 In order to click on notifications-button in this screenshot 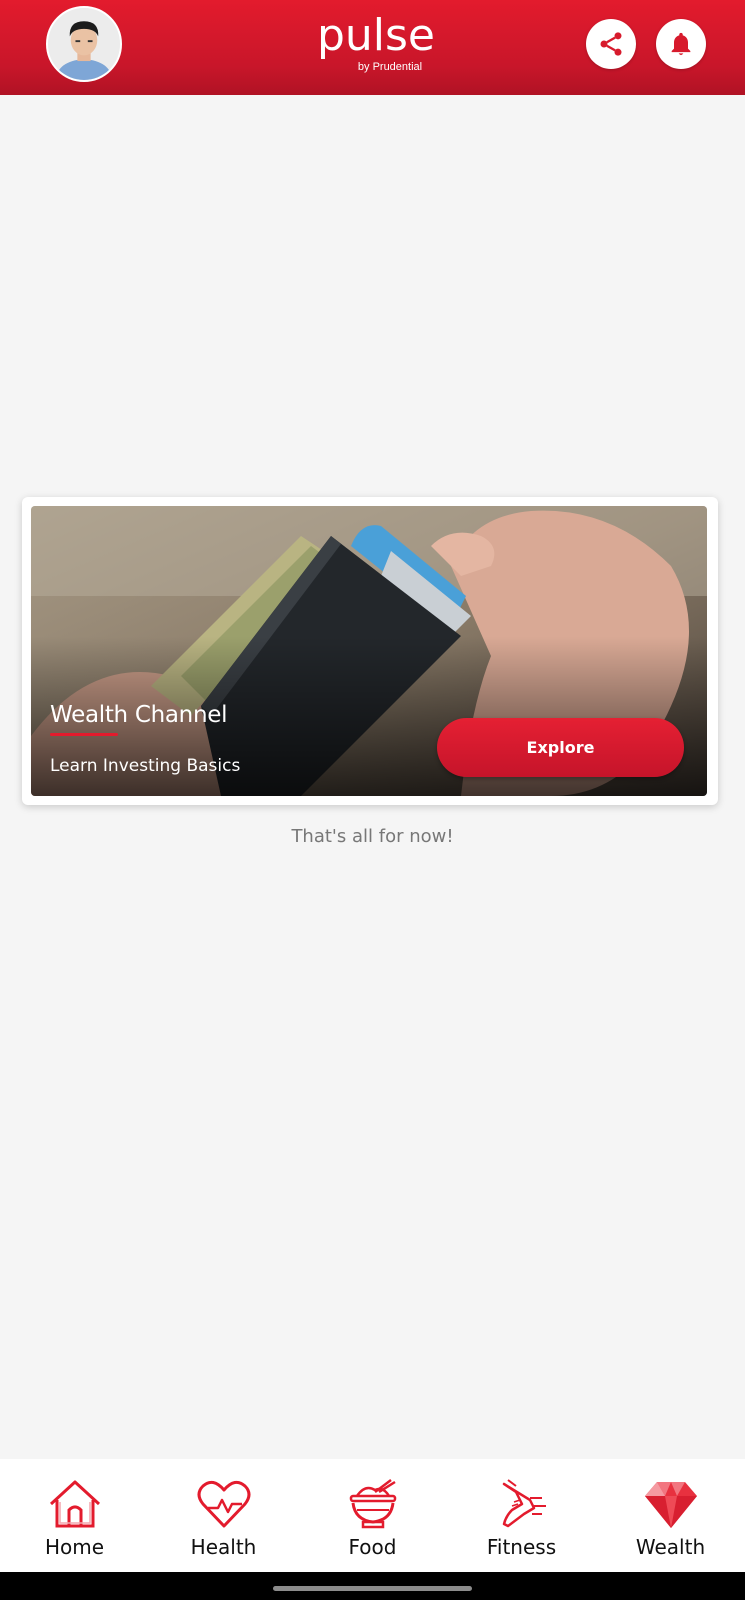, I will do `click(681, 44)`.